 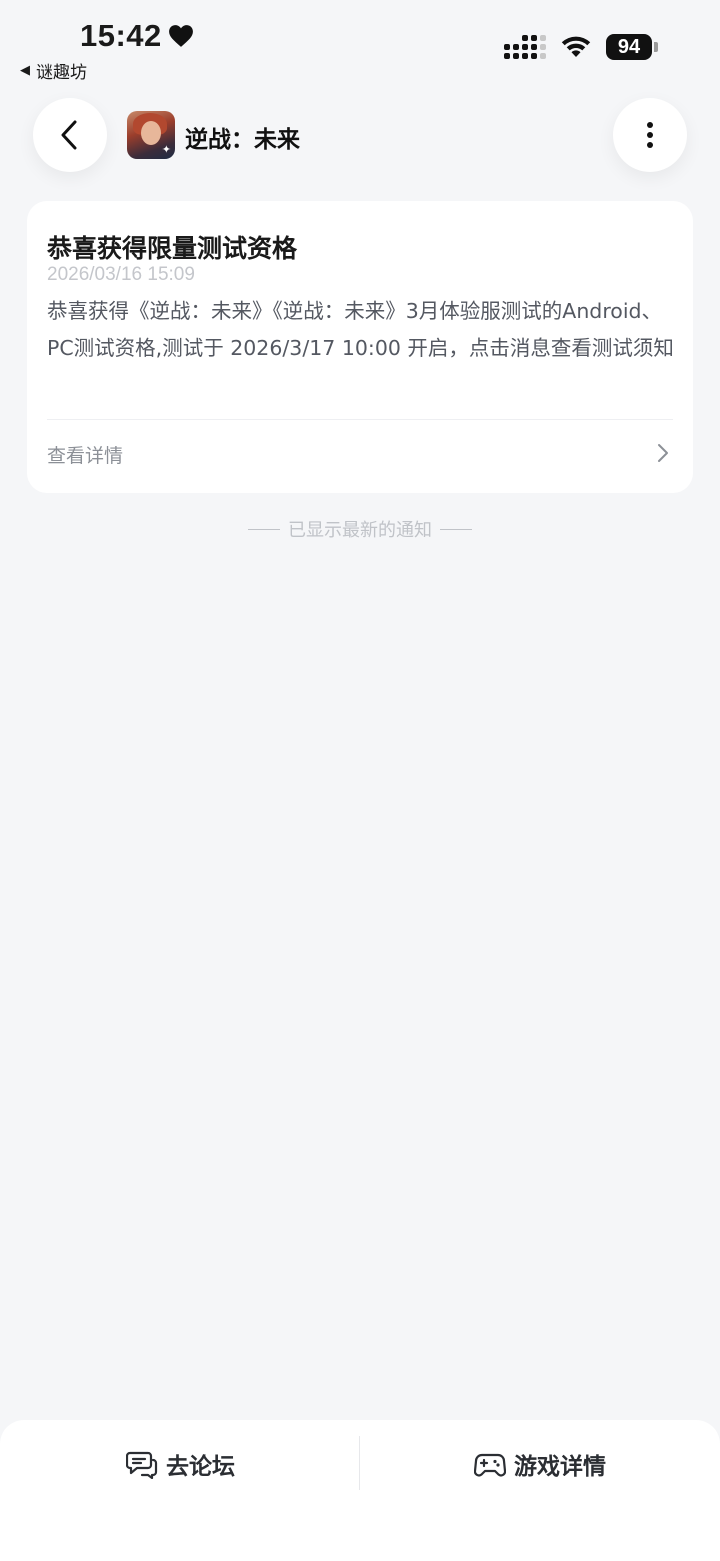 I want to click on back-triangle-icon: ◀, so click(x=25, y=70).